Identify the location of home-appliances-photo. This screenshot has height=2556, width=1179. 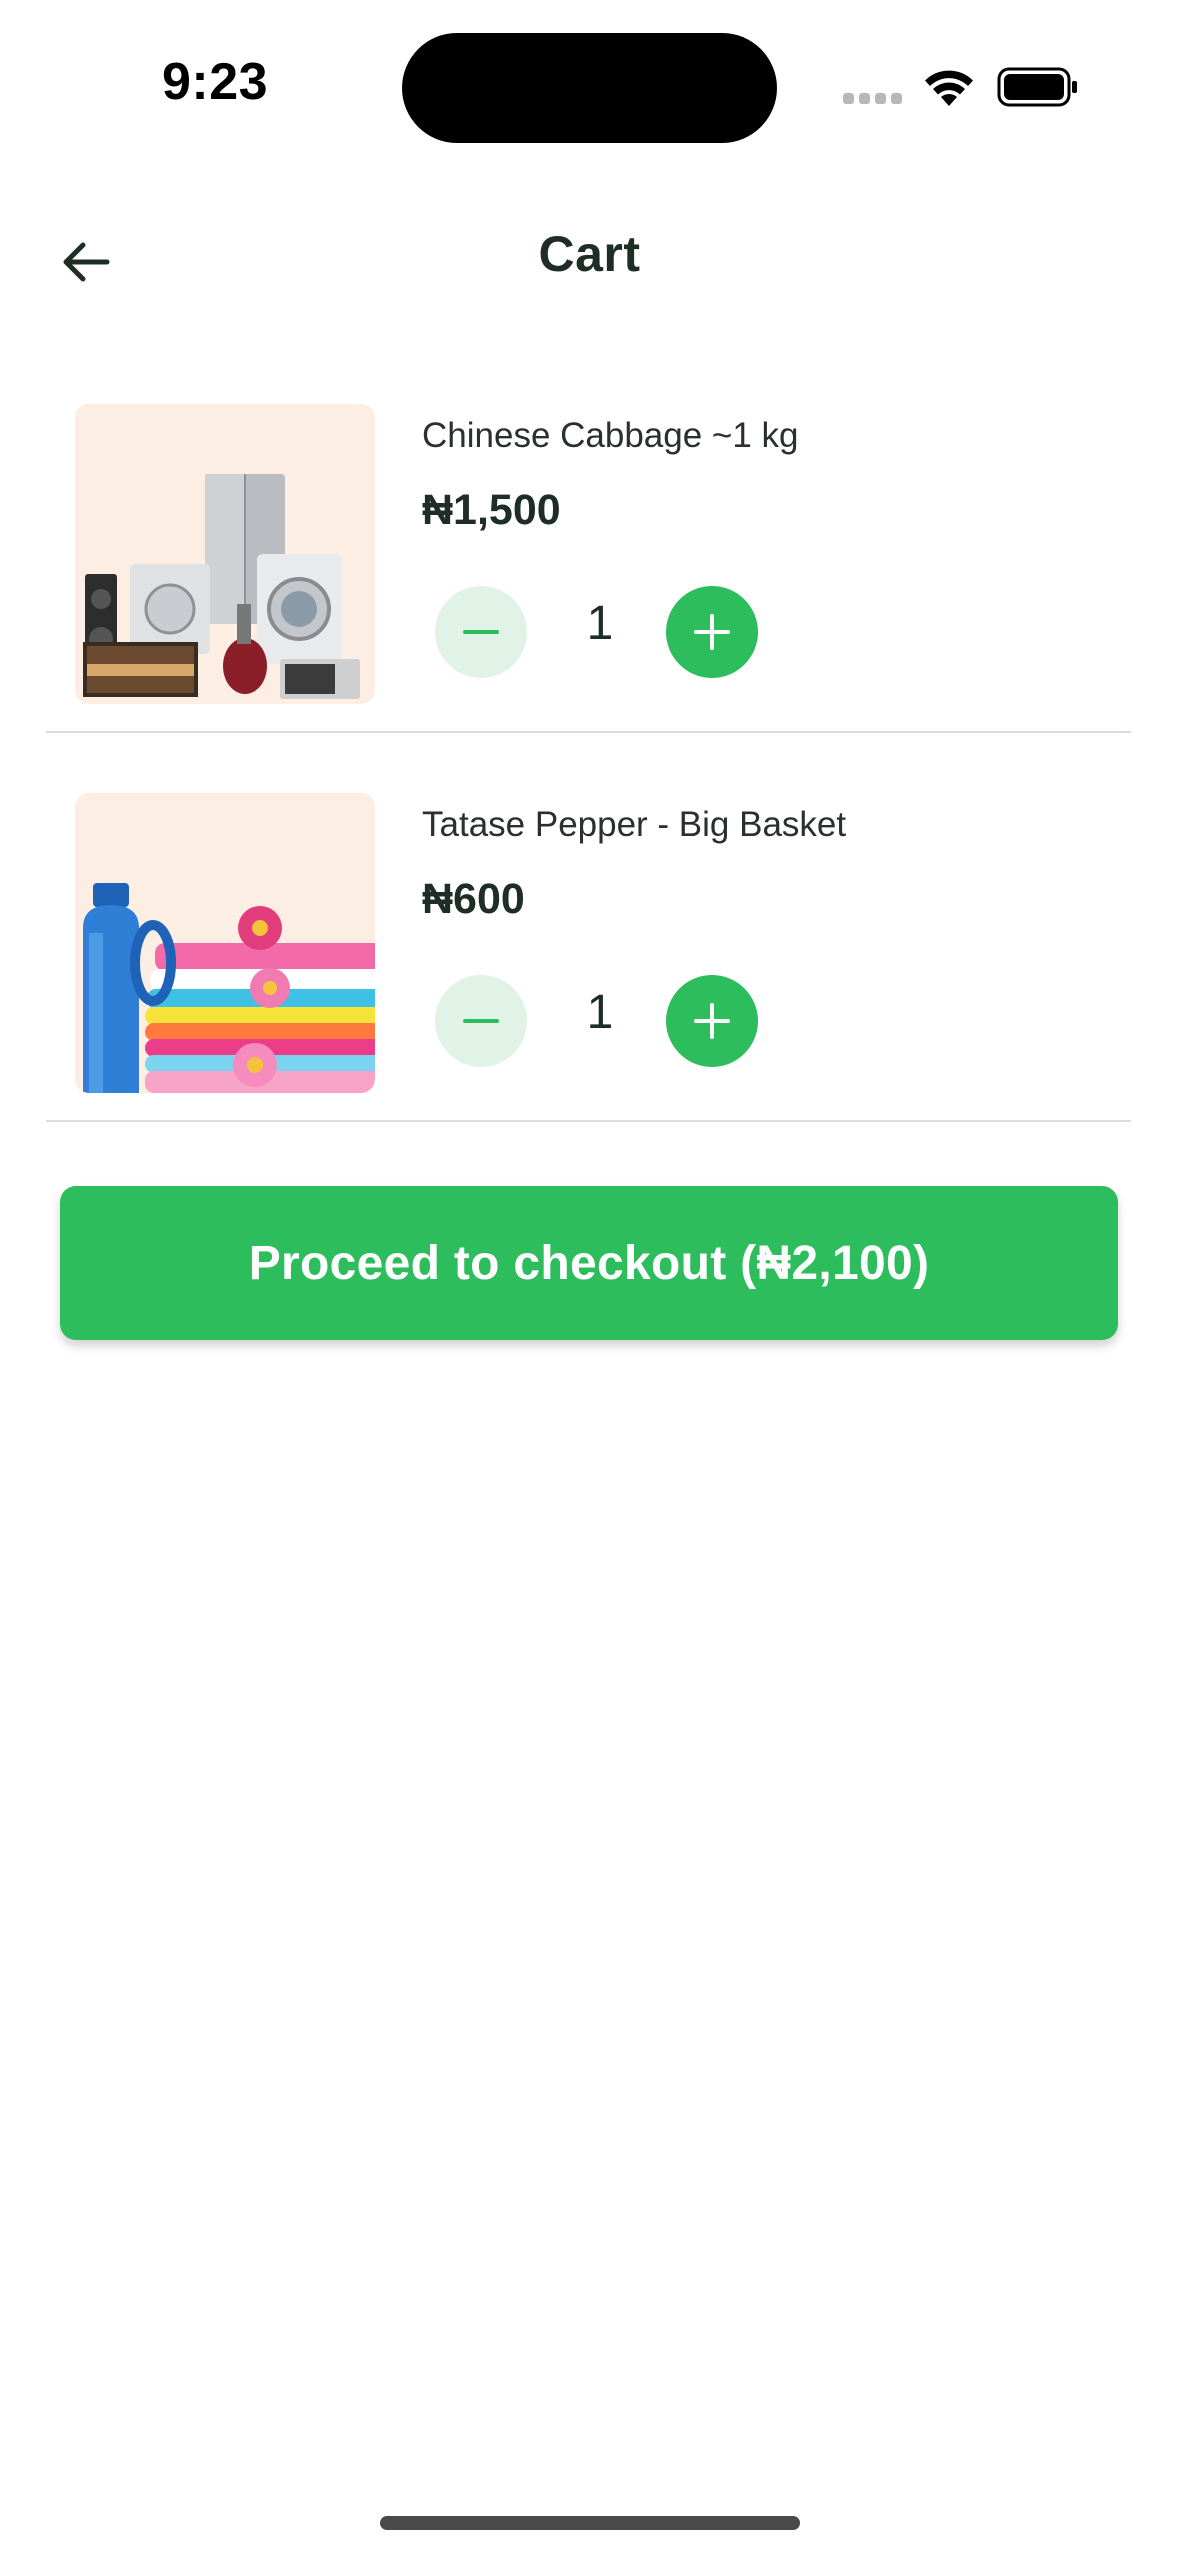
(225, 554).